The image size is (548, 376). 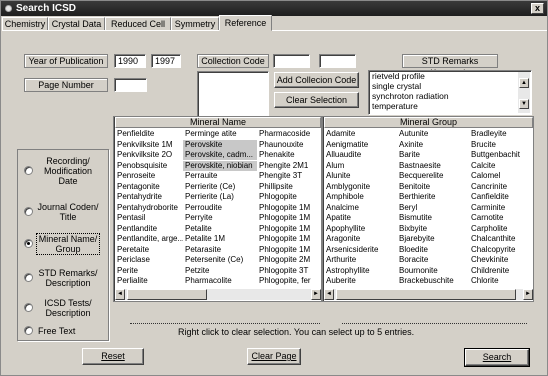 I want to click on mineral-group-cell: Chalcanthite, so click(x=501, y=239).